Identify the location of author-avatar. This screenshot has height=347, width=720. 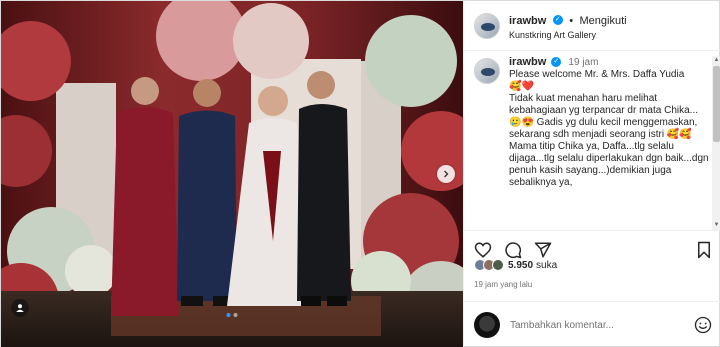
(487, 25).